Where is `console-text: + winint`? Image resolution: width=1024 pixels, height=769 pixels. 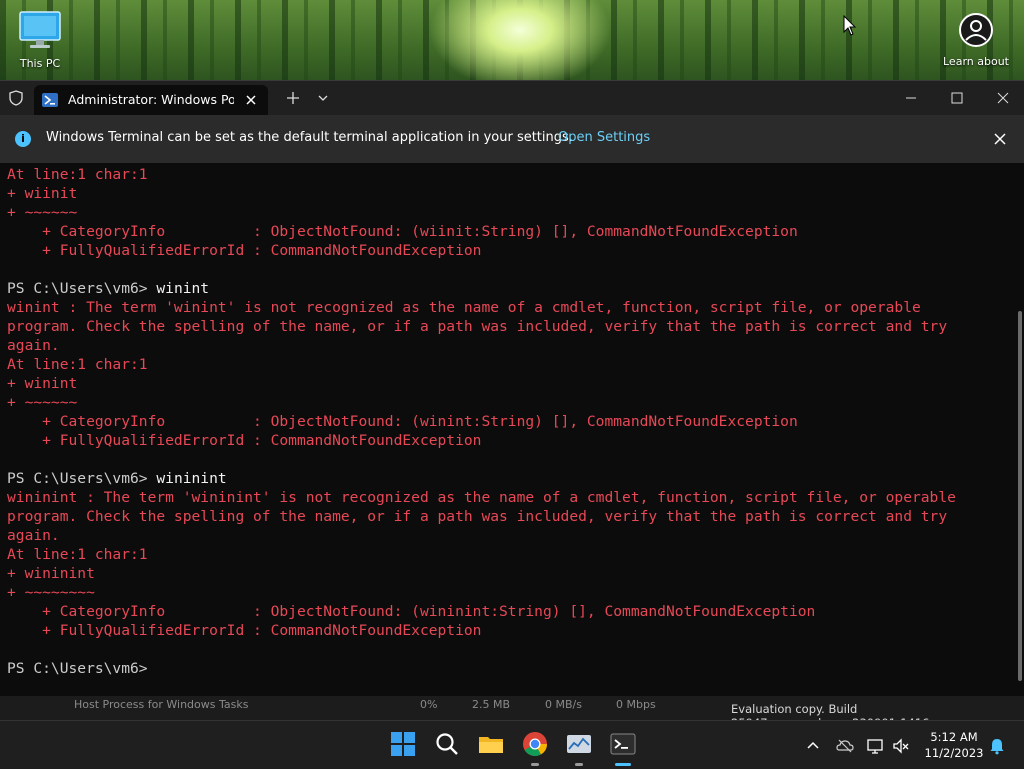 console-text: + winint is located at coordinates (42, 383).